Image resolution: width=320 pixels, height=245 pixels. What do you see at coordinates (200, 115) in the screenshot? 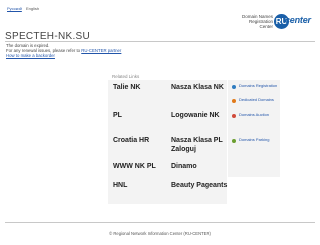
I see `related-link: Logowanie NK` at bounding box center [200, 115].